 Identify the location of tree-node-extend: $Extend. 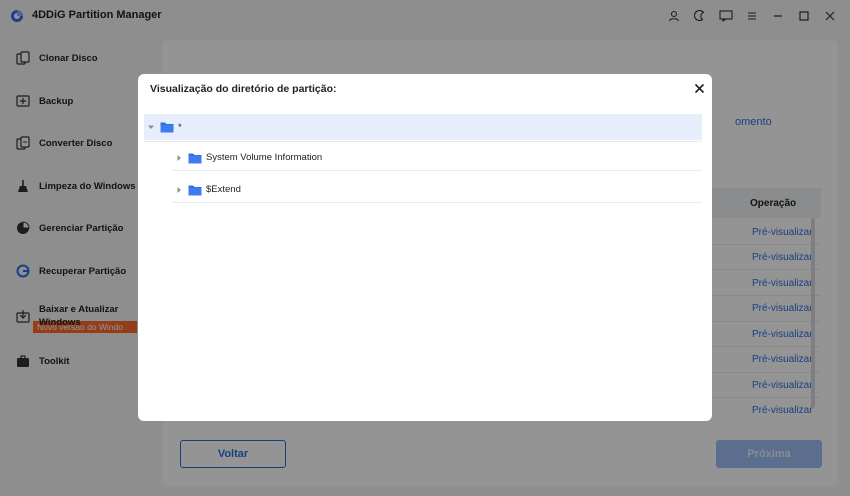
(437, 190).